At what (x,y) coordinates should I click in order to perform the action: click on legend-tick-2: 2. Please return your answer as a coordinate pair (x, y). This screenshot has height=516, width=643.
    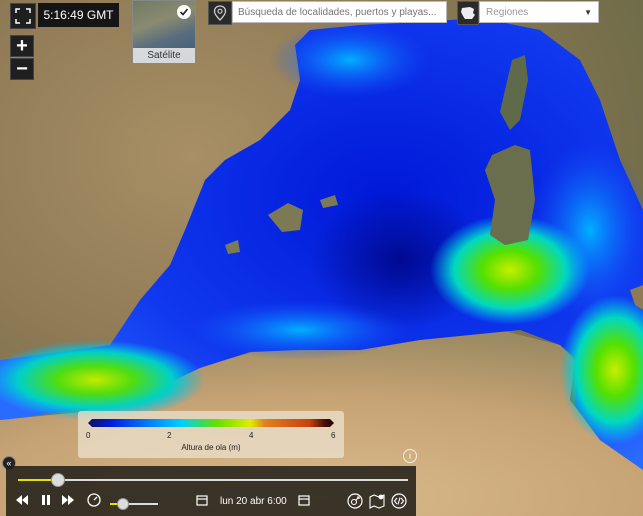
    Looking at the image, I should click on (169, 435).